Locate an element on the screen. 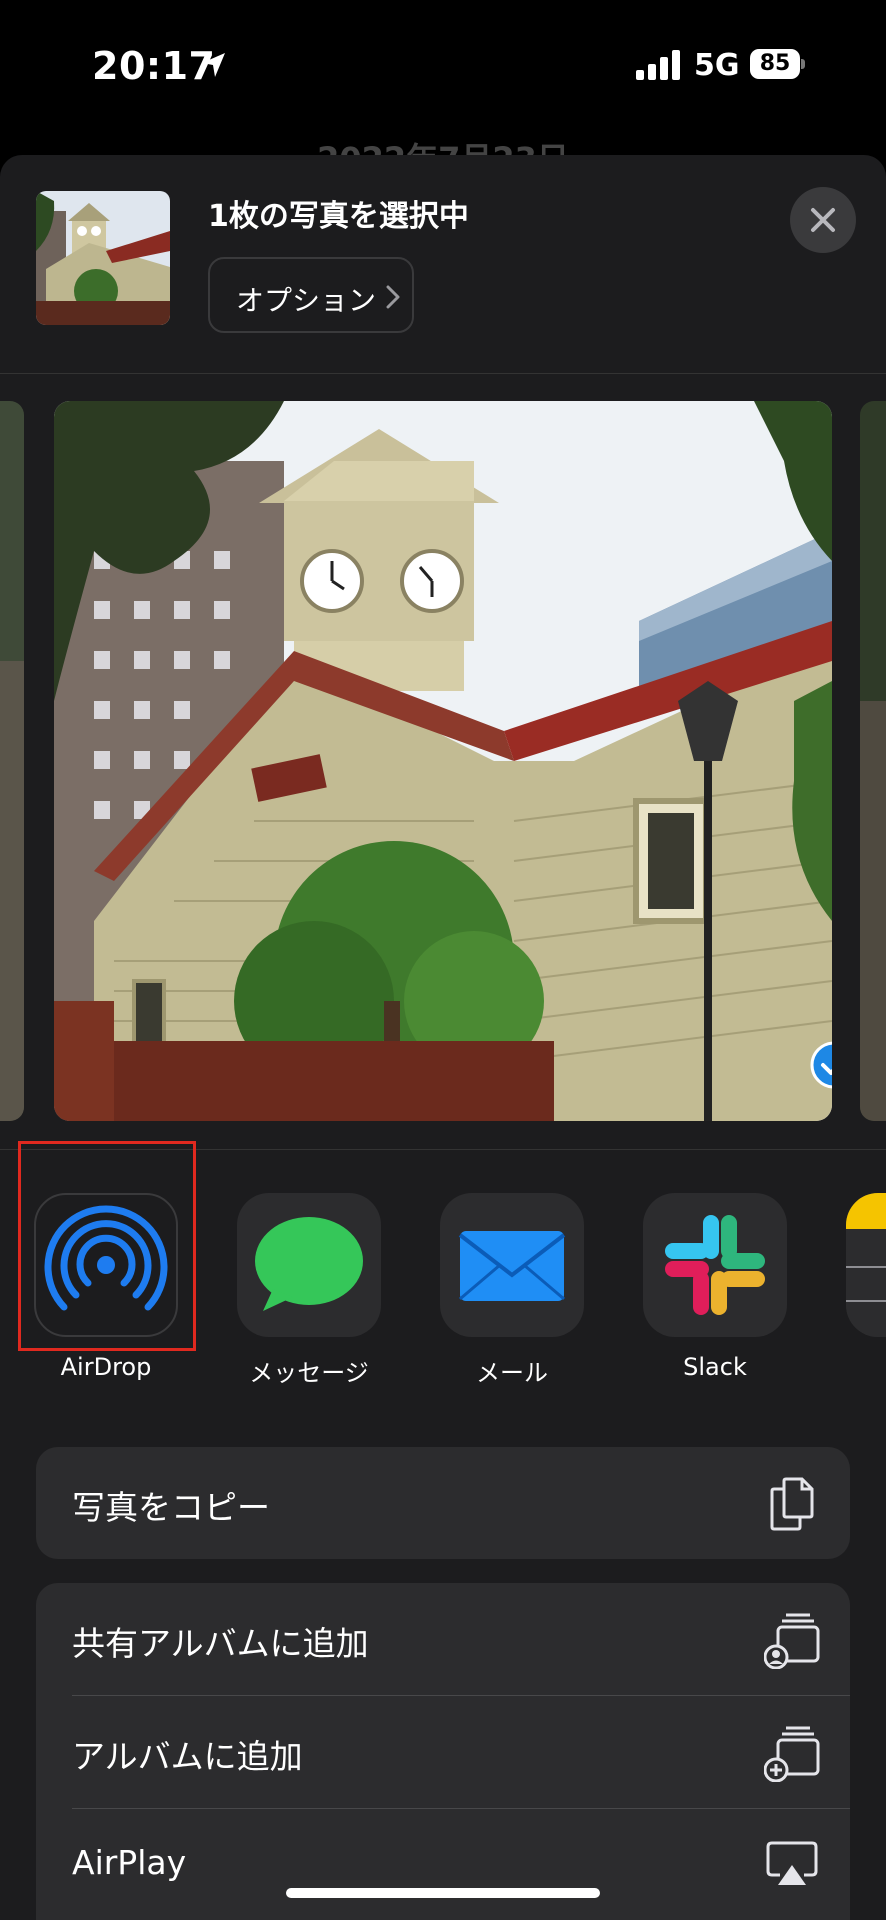 The width and height of the screenshot is (886, 1920). checkmark-circle-icon is located at coordinates (821, 1065).